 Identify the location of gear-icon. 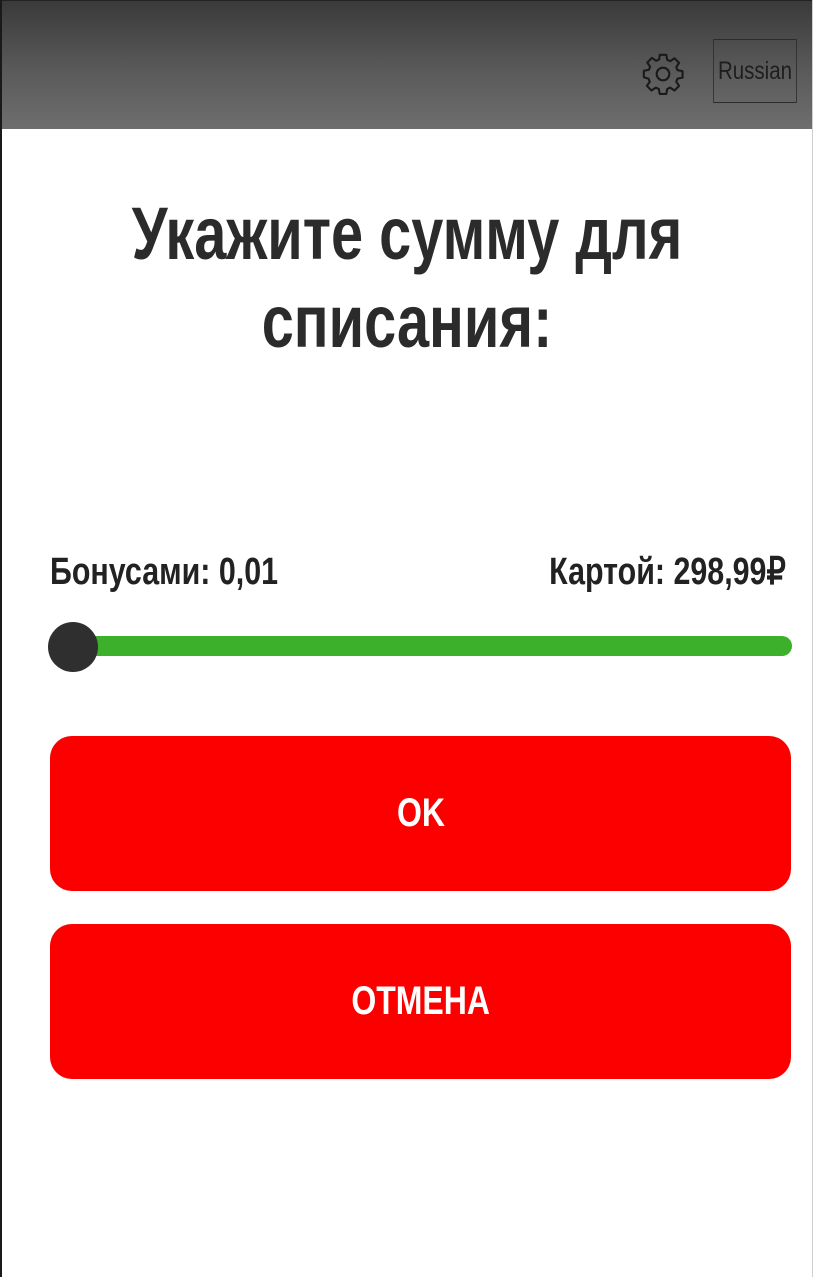
(663, 74).